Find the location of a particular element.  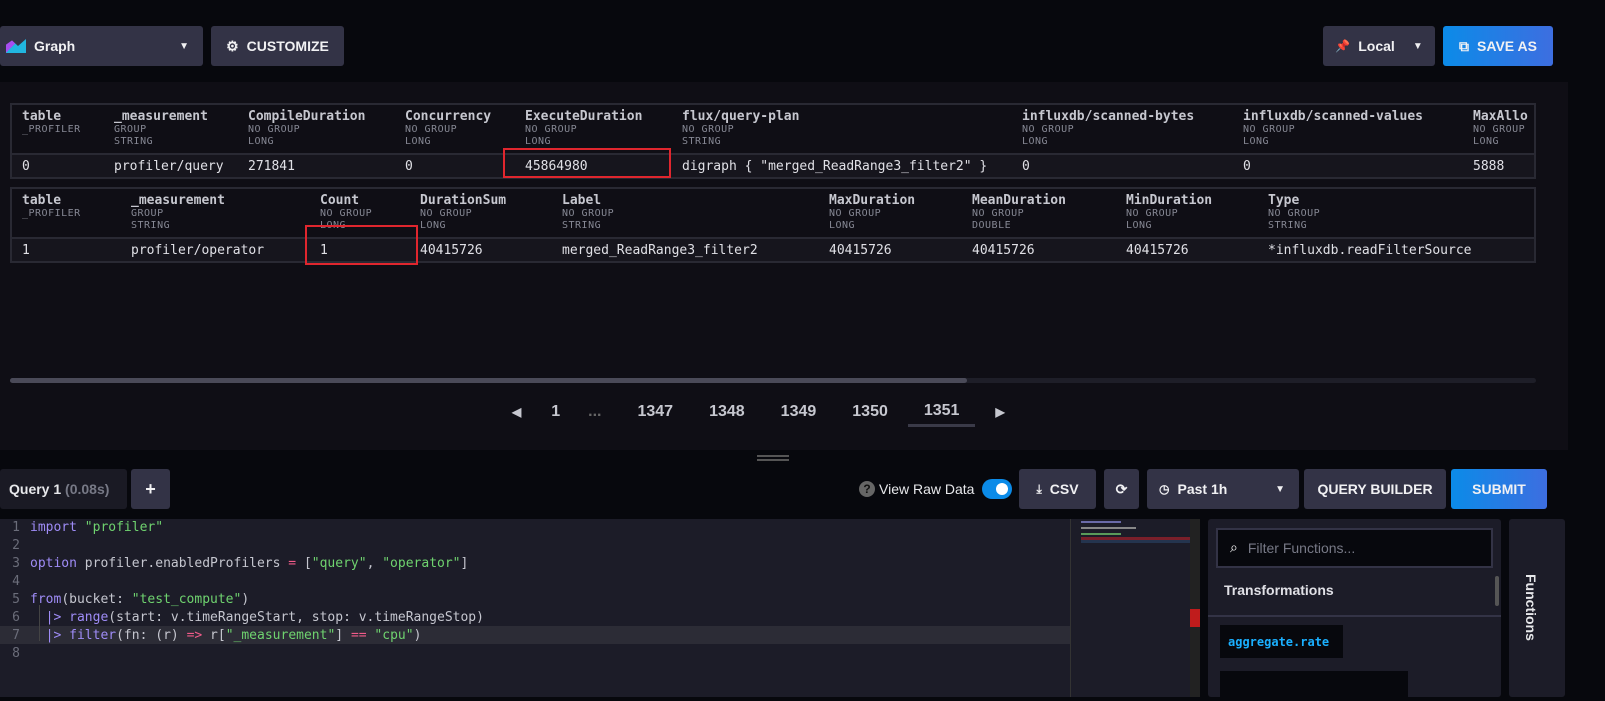

column-group: _PROFILER is located at coordinates (51, 213).